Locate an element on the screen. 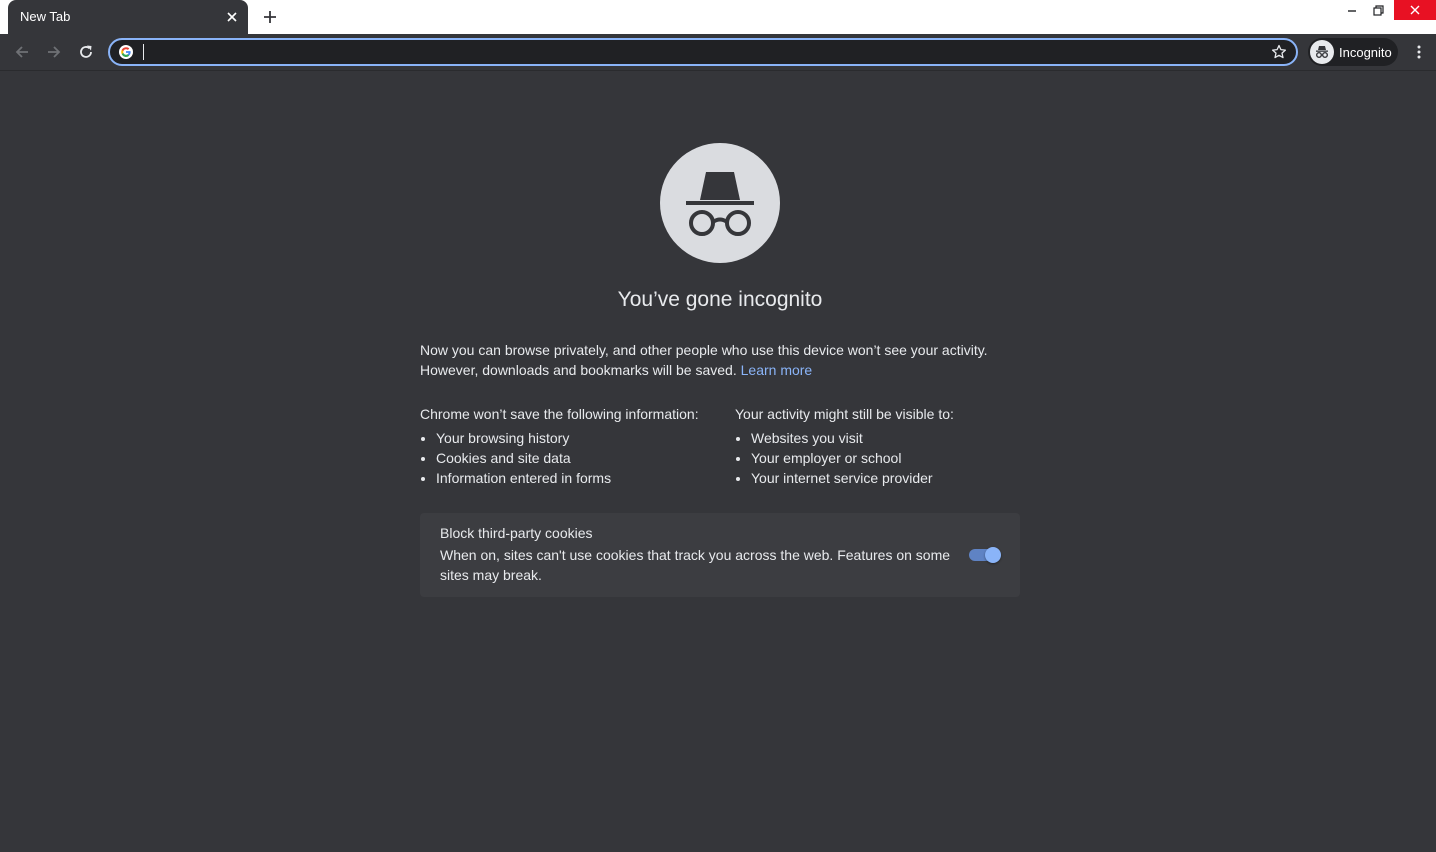  restore-button is located at coordinates (1378, 10).